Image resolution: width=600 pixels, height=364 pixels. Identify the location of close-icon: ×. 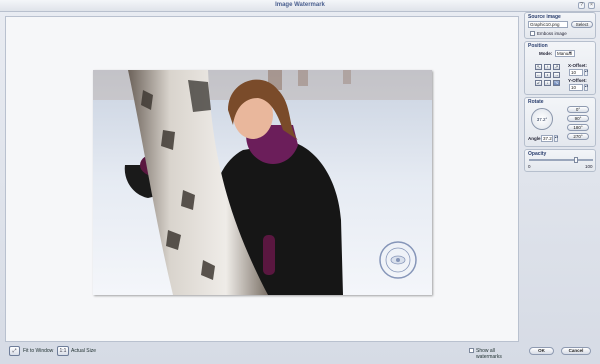
(591, 5).